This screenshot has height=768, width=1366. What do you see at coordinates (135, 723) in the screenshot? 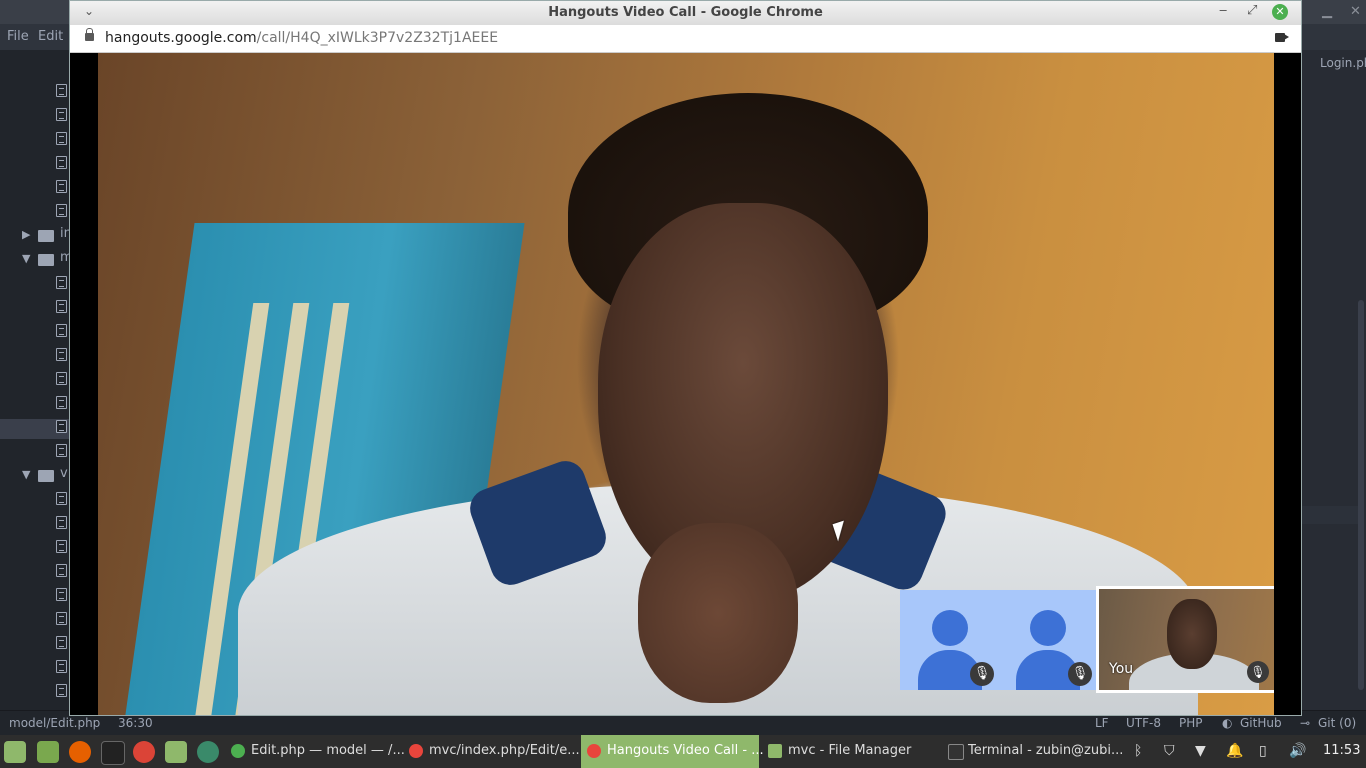
I see `status-cursor-position: 36:30` at bounding box center [135, 723].